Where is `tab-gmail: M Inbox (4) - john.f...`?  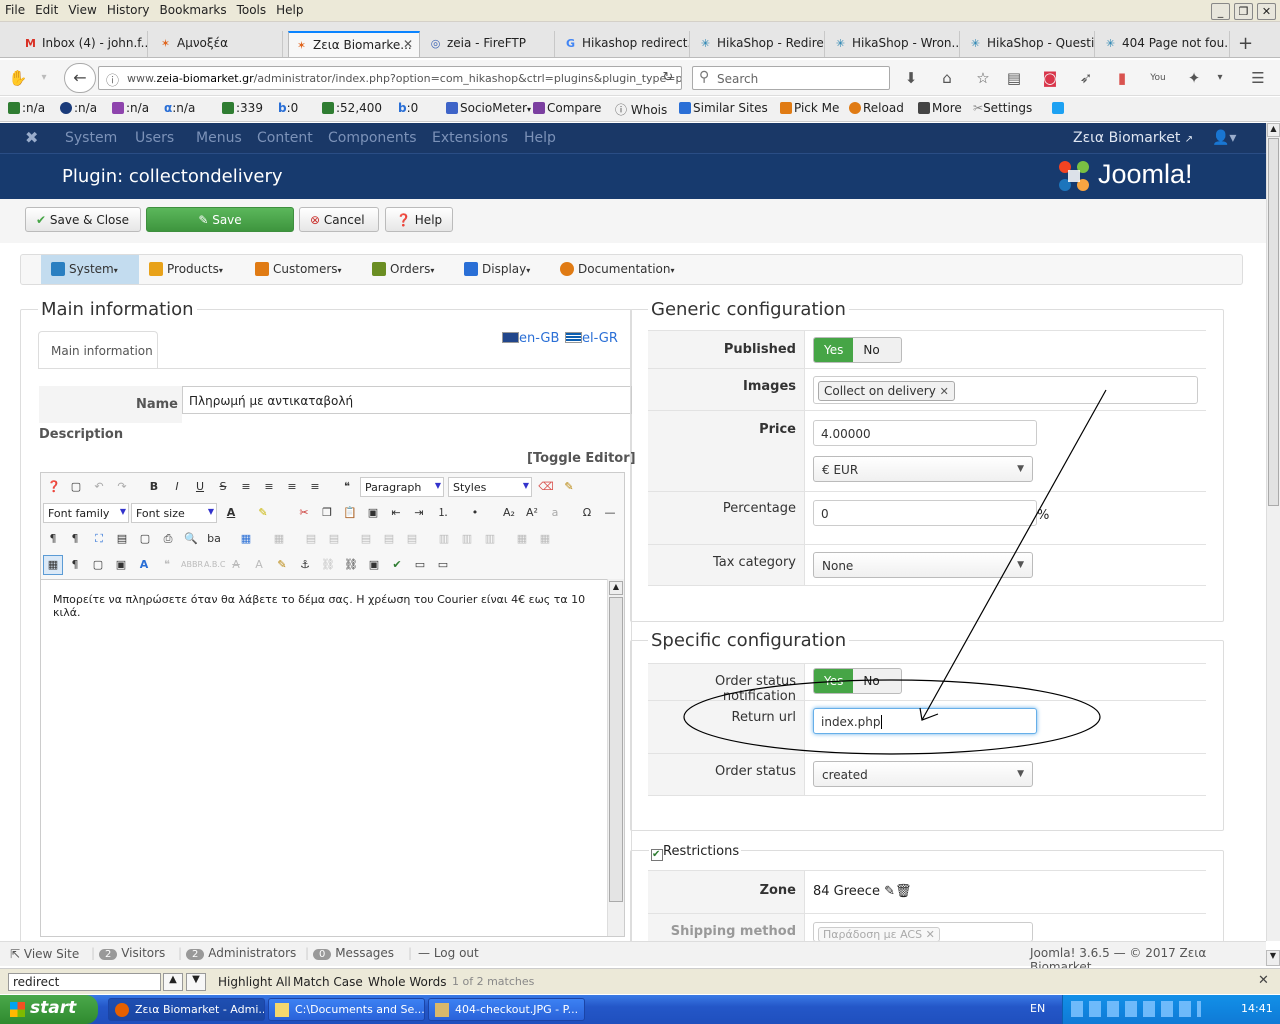 tab-gmail: M Inbox (4) - john.f... is located at coordinates (83, 44).